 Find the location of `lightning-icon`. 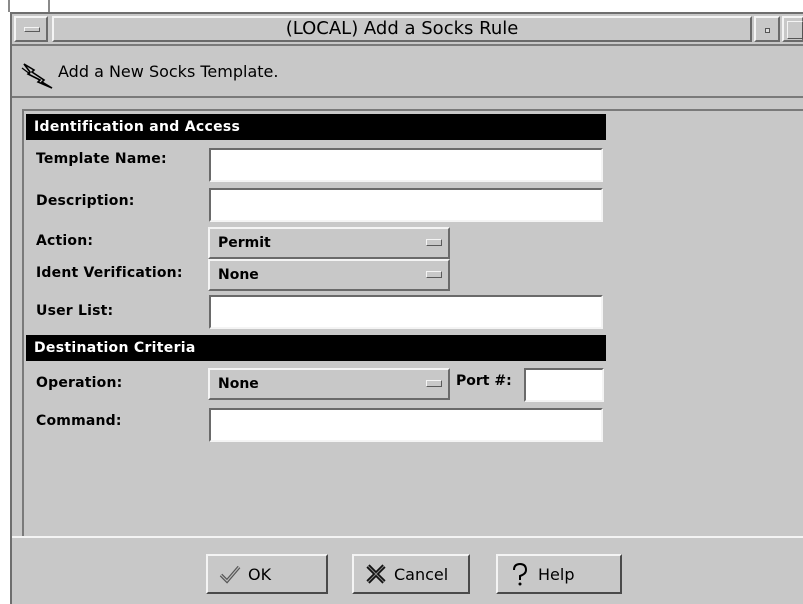

lightning-icon is located at coordinates (37, 76).